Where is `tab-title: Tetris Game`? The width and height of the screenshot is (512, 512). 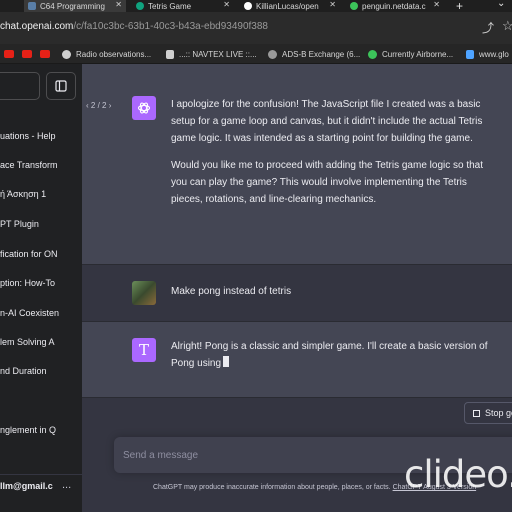 tab-title: Tetris Game is located at coordinates (170, 6).